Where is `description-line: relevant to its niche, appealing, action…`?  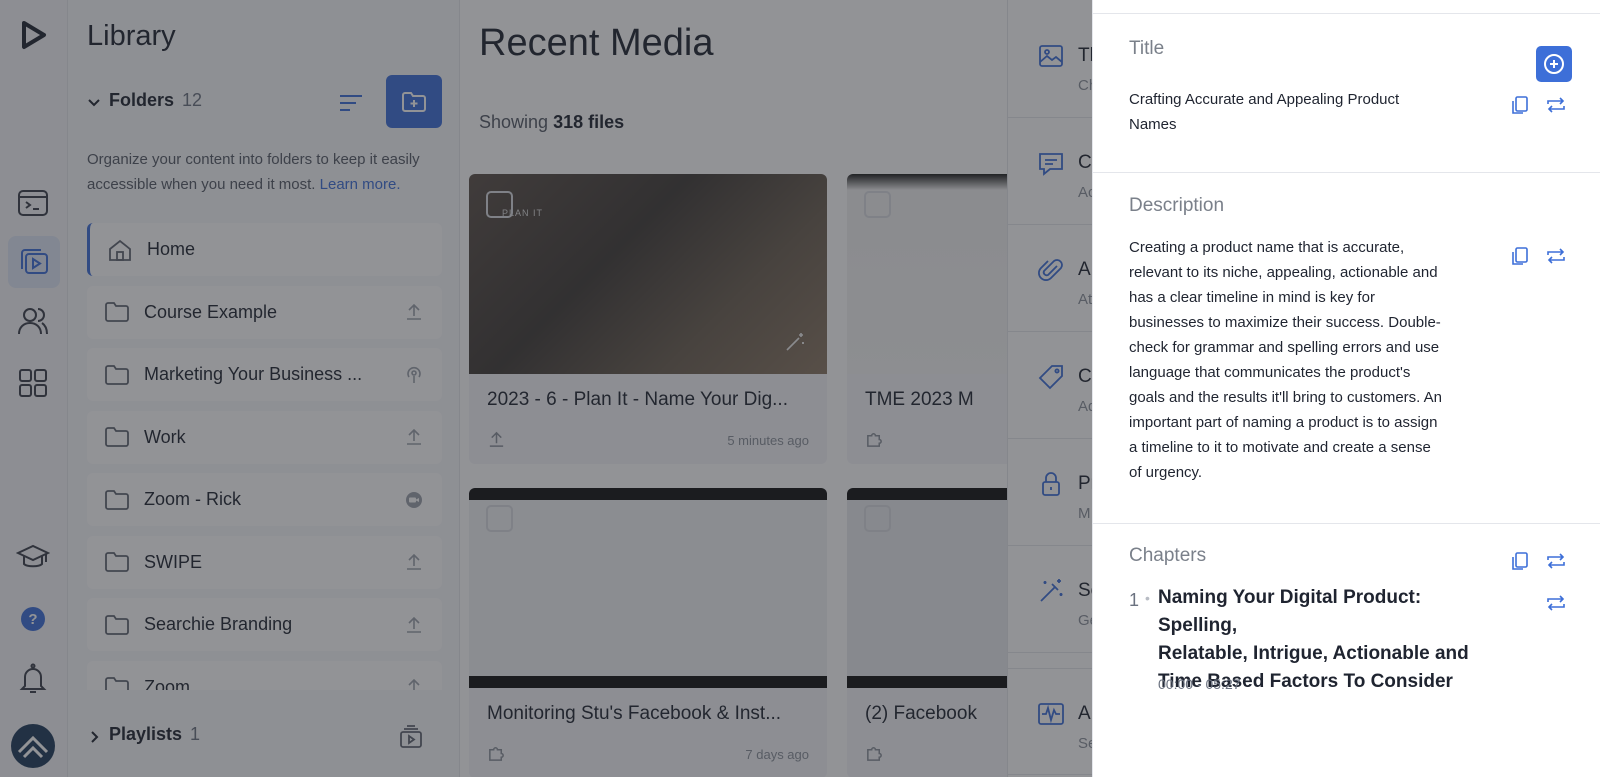
description-line: relevant to its niche, appealing, action… is located at coordinates (1283, 272).